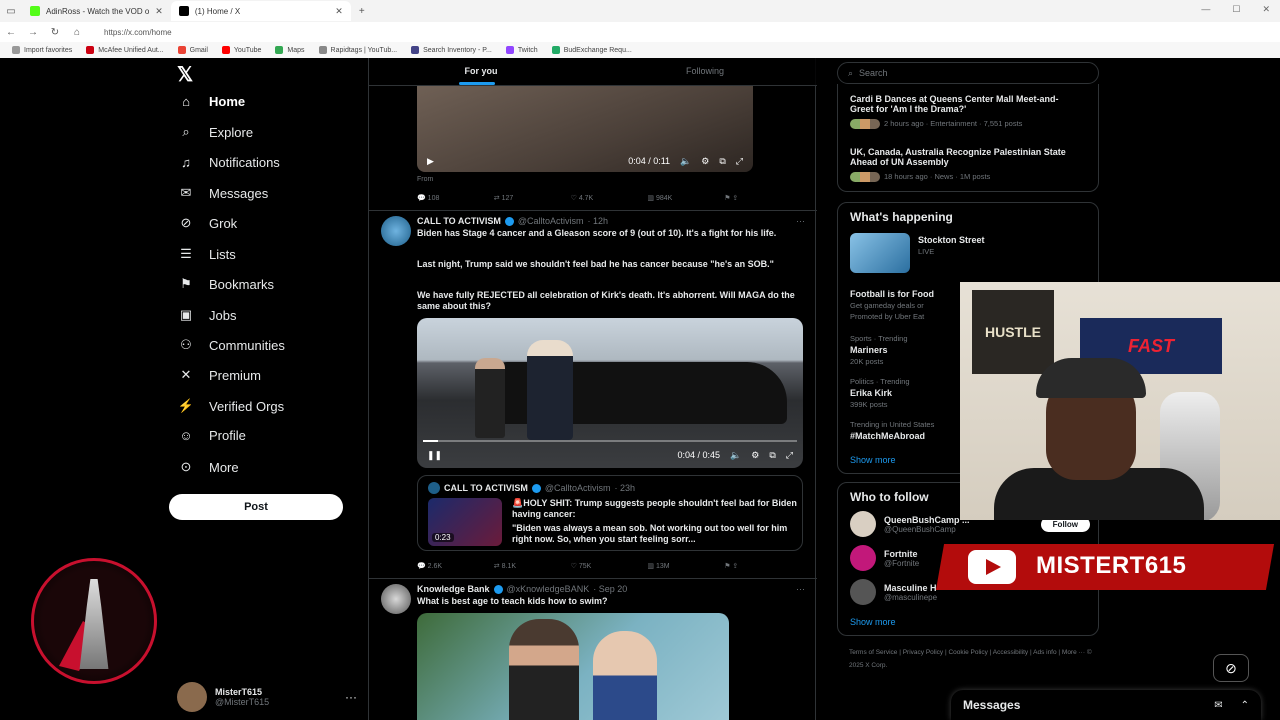  What do you see at coordinates (192, 50) in the screenshot?
I see `bookmark-item: Gmail` at bounding box center [192, 50].